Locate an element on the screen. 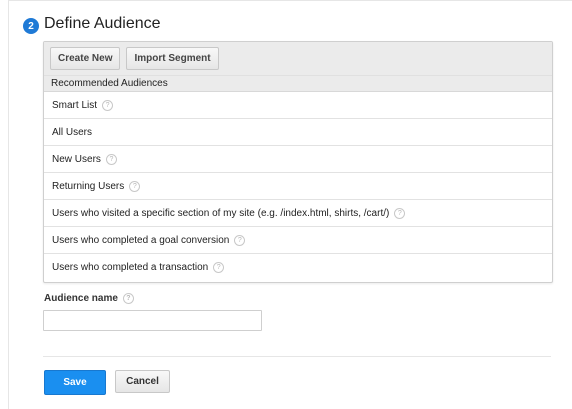  audience-toolbar: Create New Import Segment is located at coordinates (298, 59).